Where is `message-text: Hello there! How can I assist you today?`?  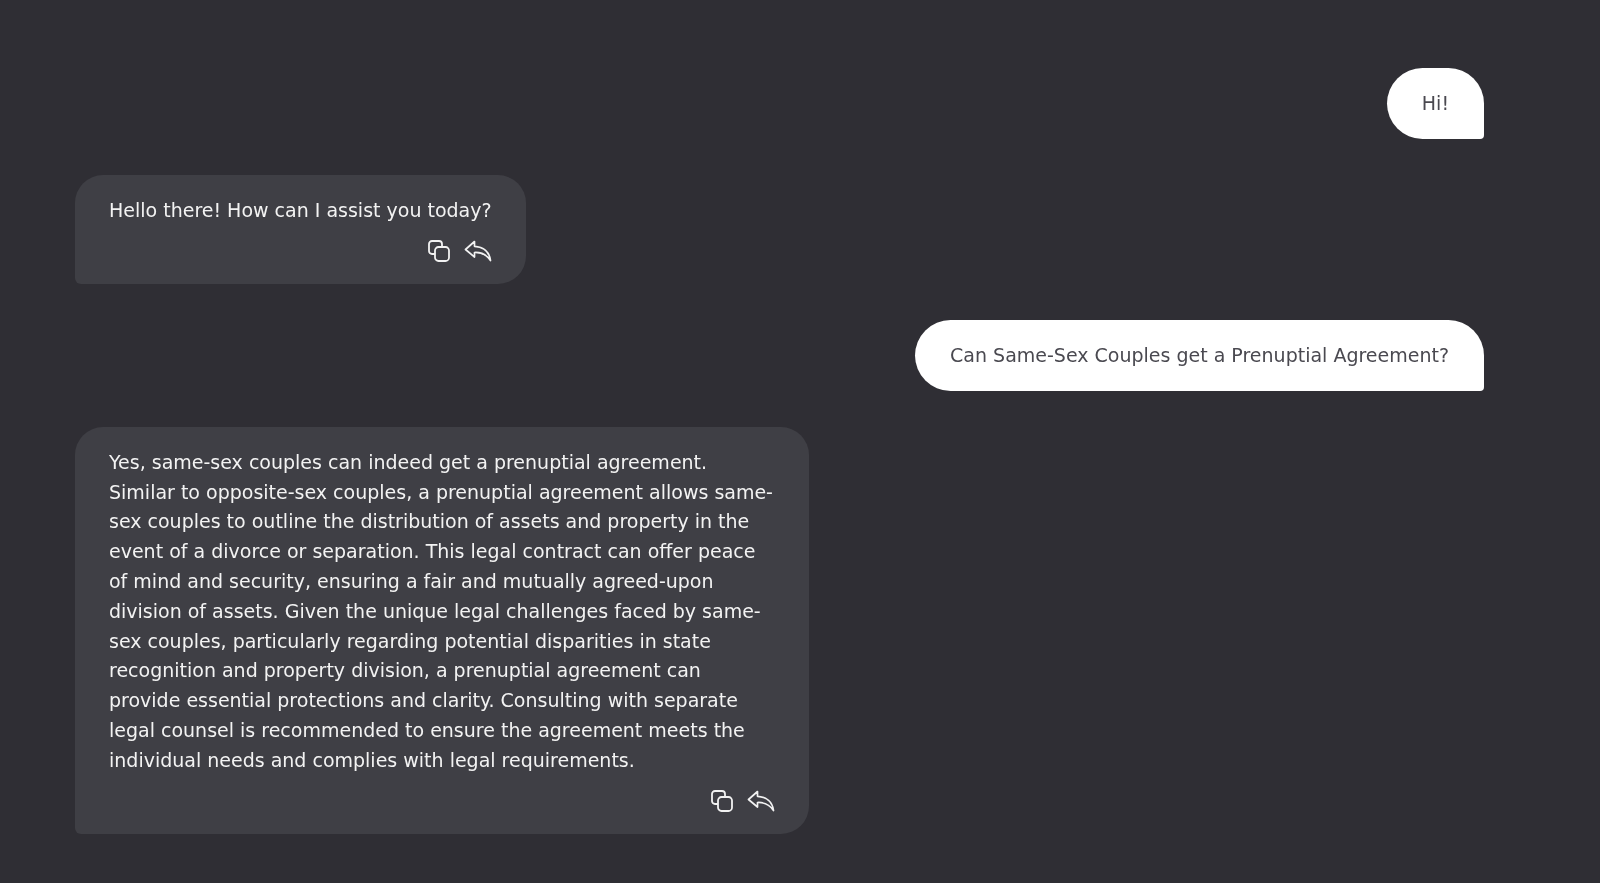 message-text: Hello there! How can I assist you today? is located at coordinates (300, 210).